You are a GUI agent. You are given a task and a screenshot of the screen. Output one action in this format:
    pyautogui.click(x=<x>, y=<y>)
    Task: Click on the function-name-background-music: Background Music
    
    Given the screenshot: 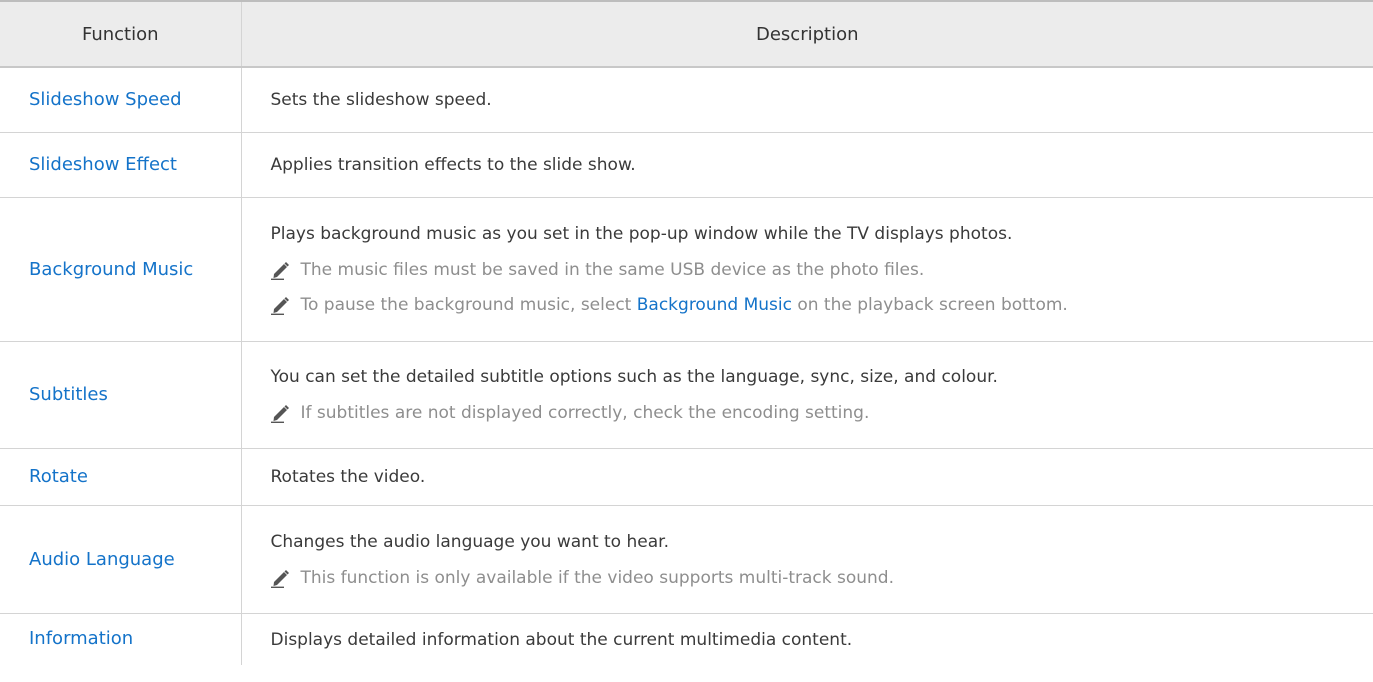 What is the action you would take?
    pyautogui.click(x=121, y=269)
    